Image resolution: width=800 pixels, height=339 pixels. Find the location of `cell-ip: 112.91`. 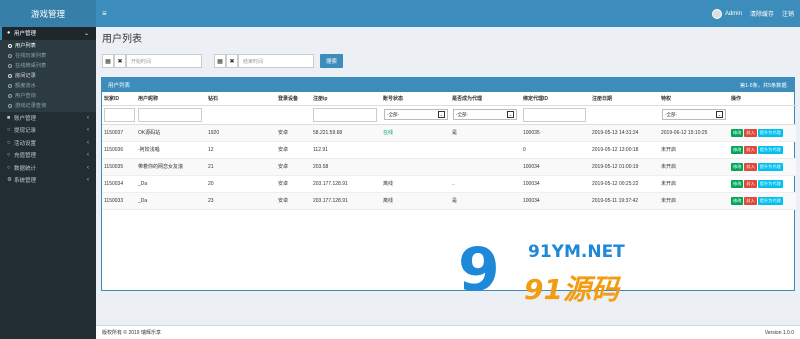

cell-ip: 112.91 is located at coordinates (346, 150).